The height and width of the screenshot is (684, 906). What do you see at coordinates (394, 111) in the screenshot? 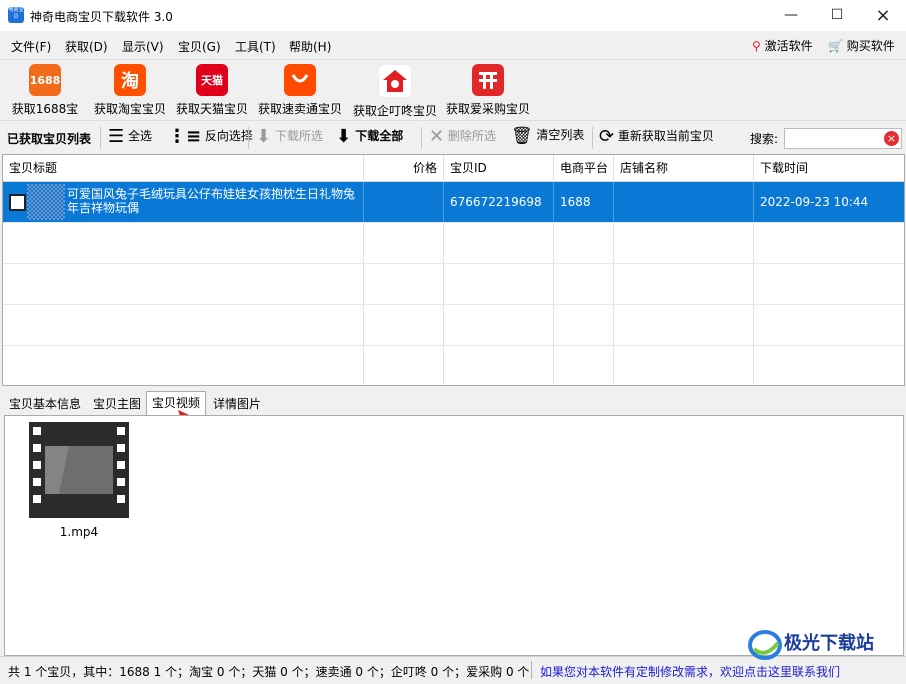
I see `fetch-qidingdong-label: 获取企叮咚宝贝` at bounding box center [394, 111].